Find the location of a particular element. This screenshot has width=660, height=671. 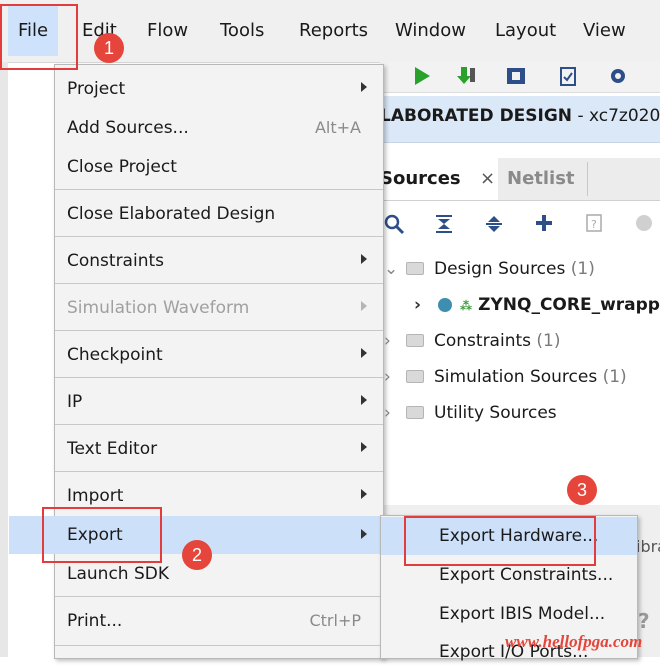

menu-item-simulation-waveform-label: Simulation Waveform is located at coordinates (158, 308).